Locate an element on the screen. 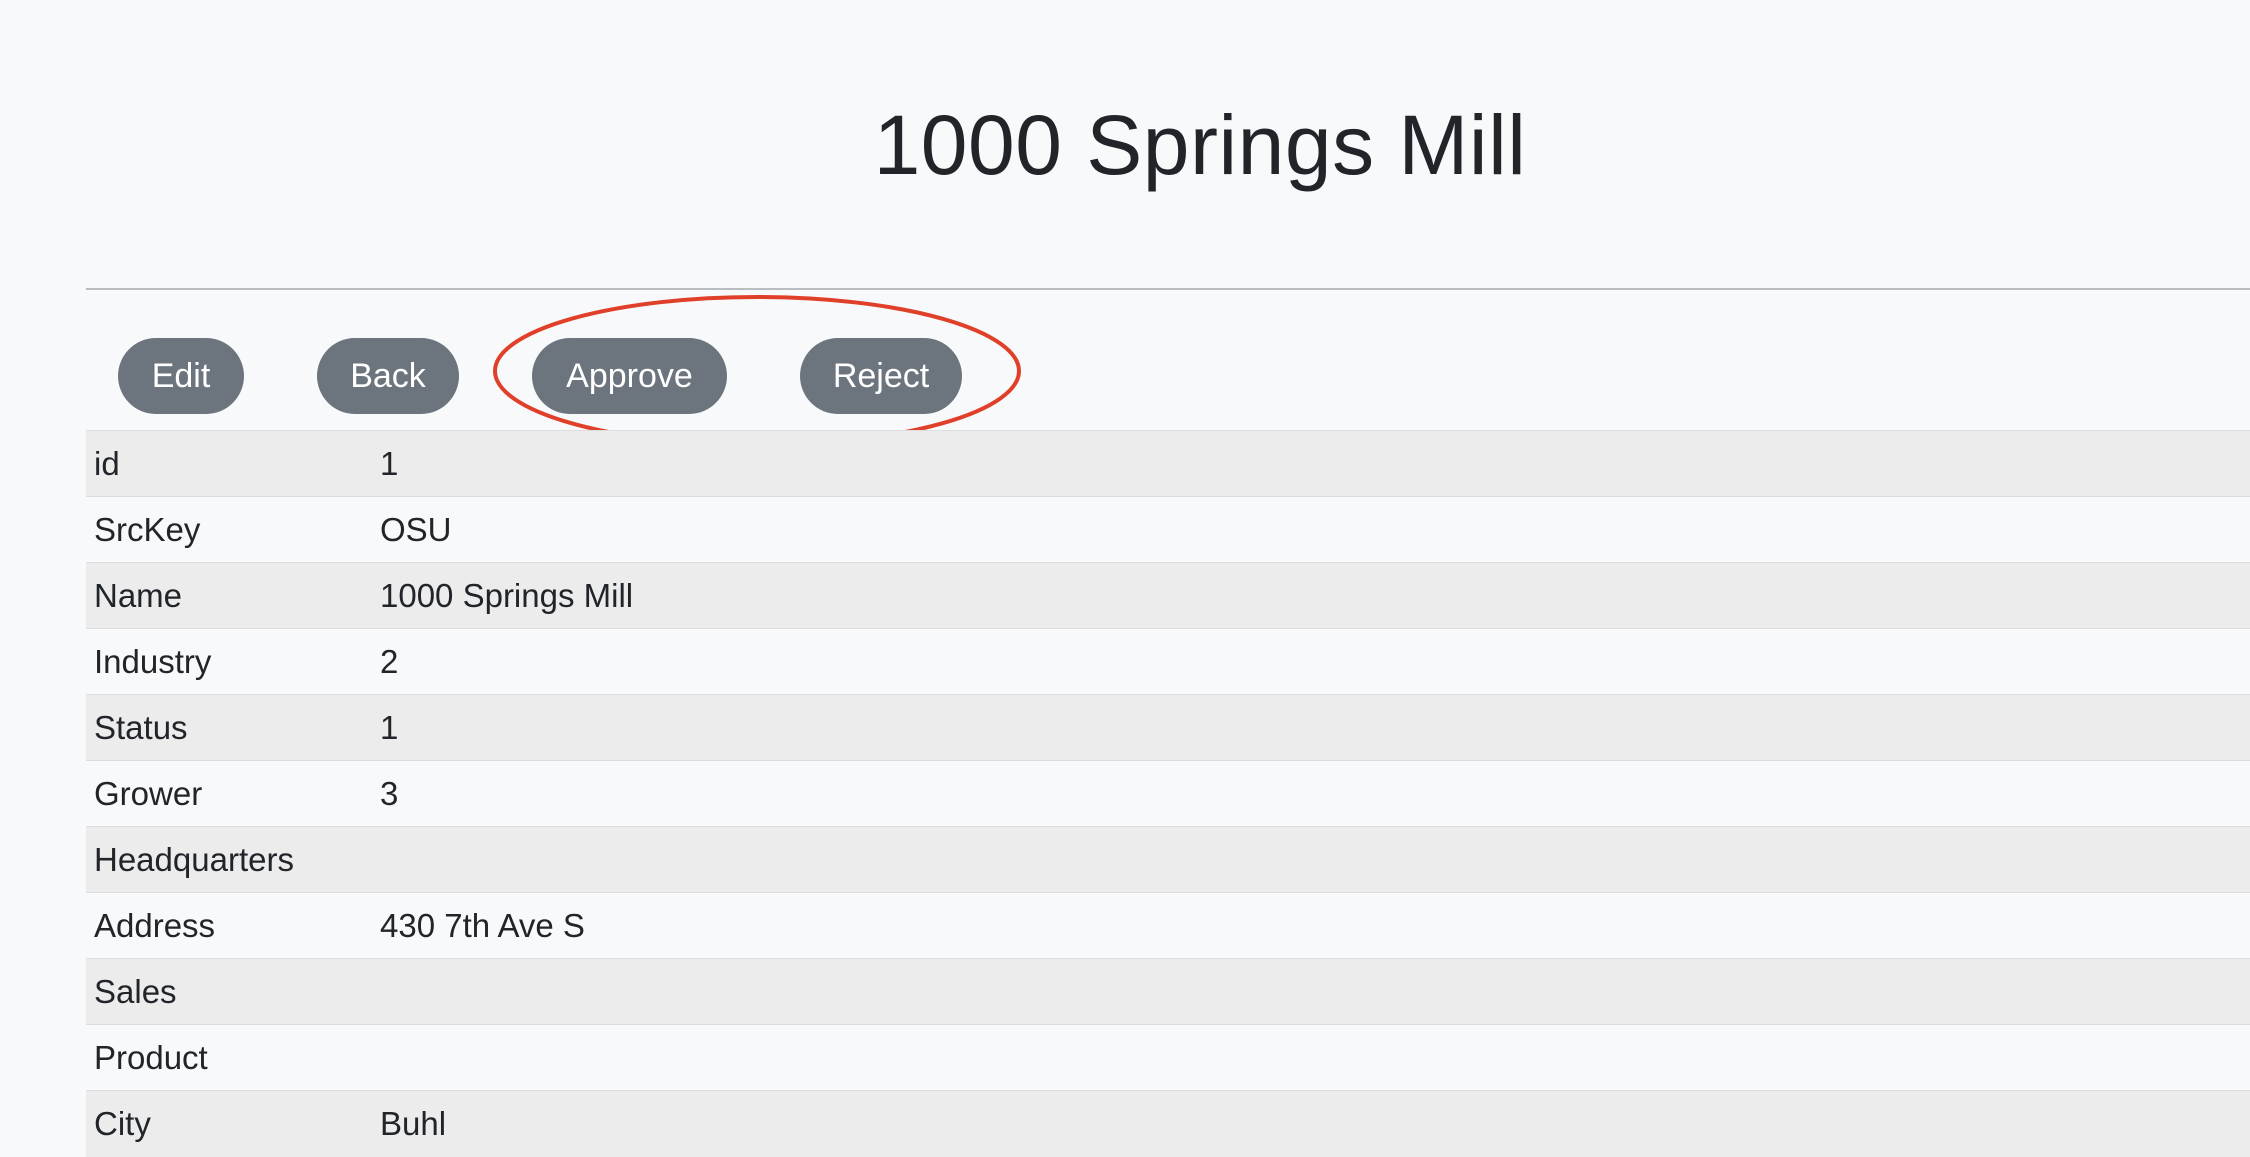 Image resolution: width=2250 pixels, height=1157 pixels. approve-button: Approve is located at coordinates (629, 376).